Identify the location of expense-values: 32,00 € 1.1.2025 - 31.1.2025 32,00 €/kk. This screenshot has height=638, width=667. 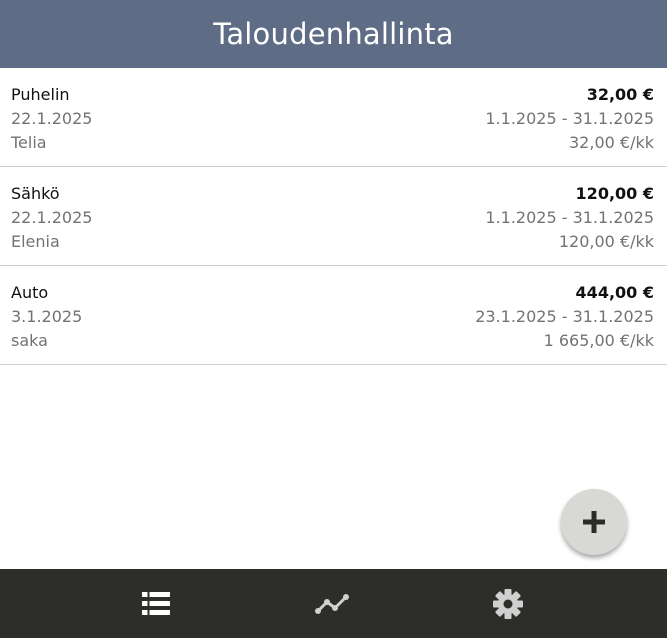
(569, 124).